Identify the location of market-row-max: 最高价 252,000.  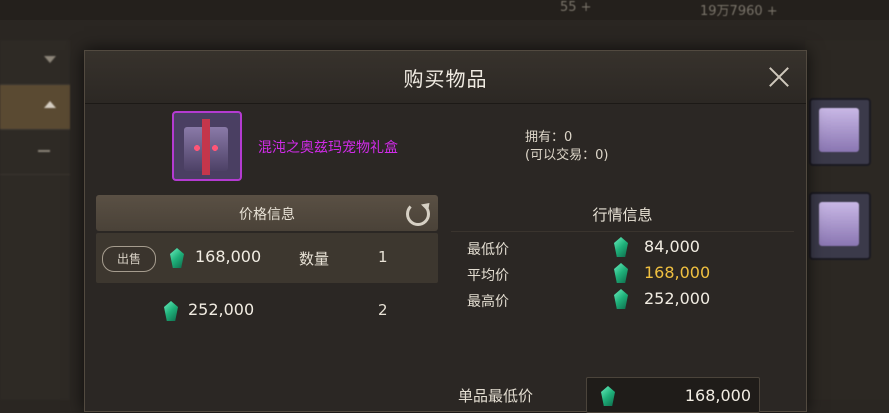
(622, 300).